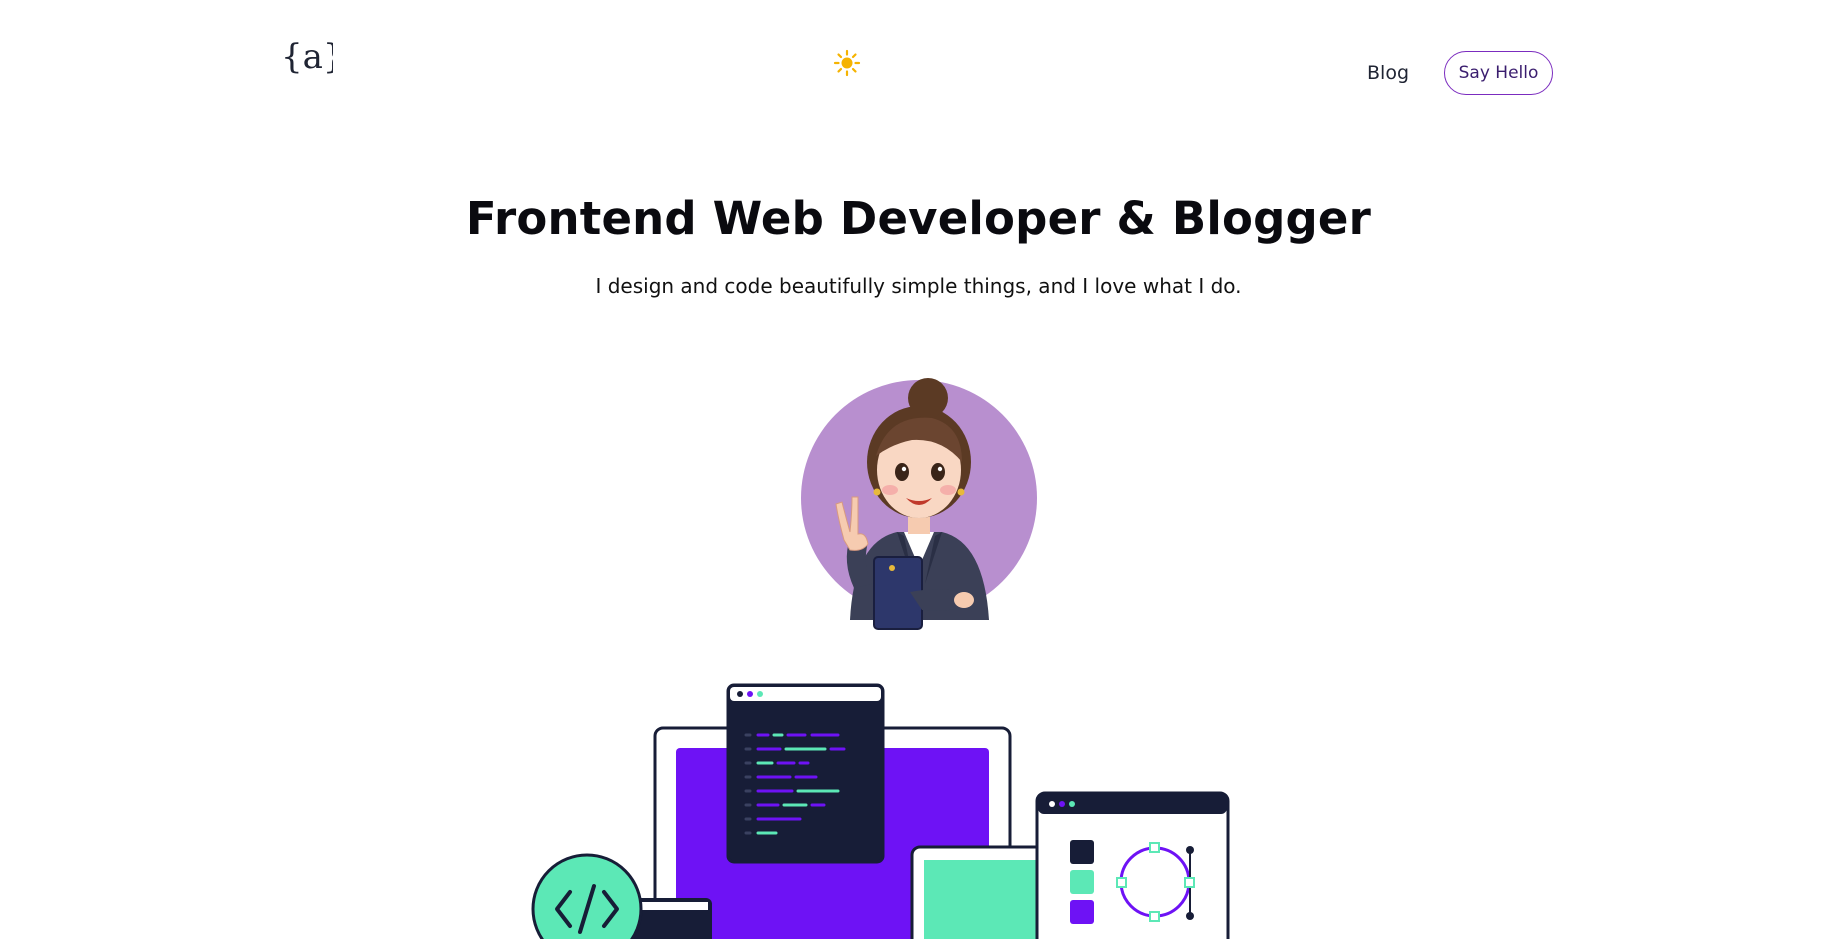  What do you see at coordinates (919, 504) in the screenshot?
I see `avatar-illustration` at bounding box center [919, 504].